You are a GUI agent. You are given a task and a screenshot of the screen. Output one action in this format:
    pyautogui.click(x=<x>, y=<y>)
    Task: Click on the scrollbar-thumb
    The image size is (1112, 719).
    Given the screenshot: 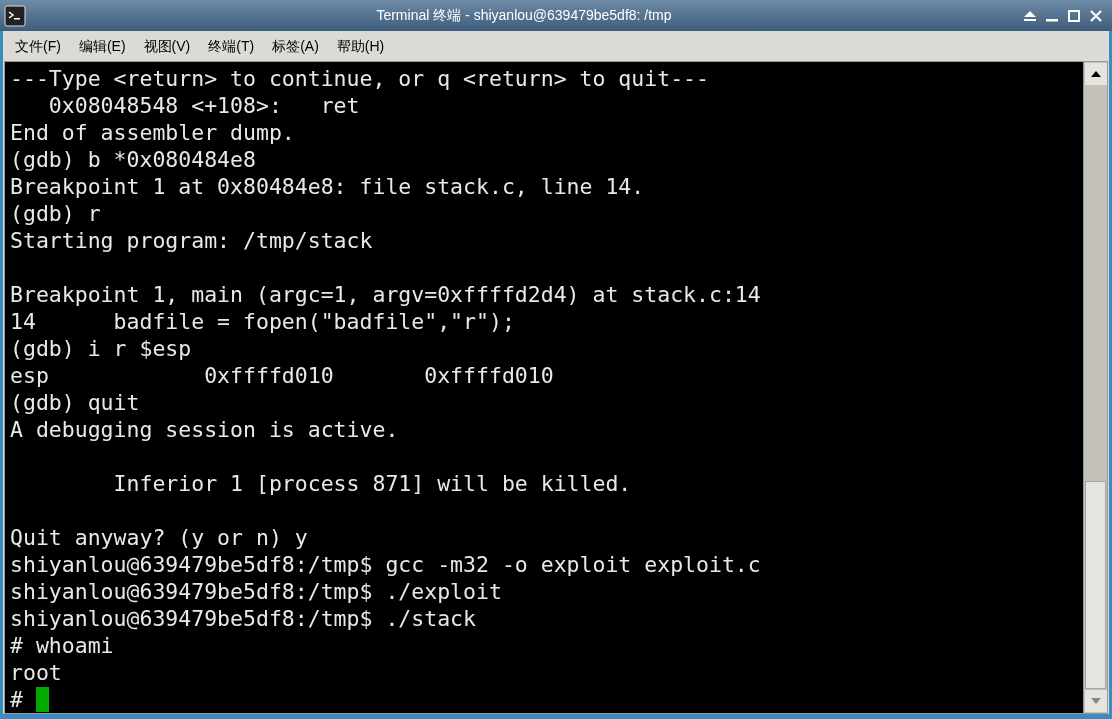 What is the action you would take?
    pyautogui.click(x=1095, y=585)
    